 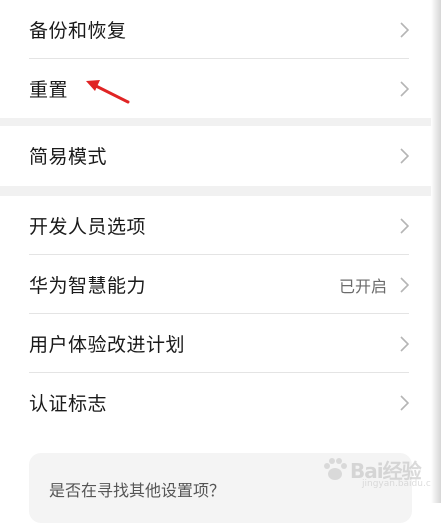 I want to click on settings-item-label: 简易模式, so click(x=68, y=157).